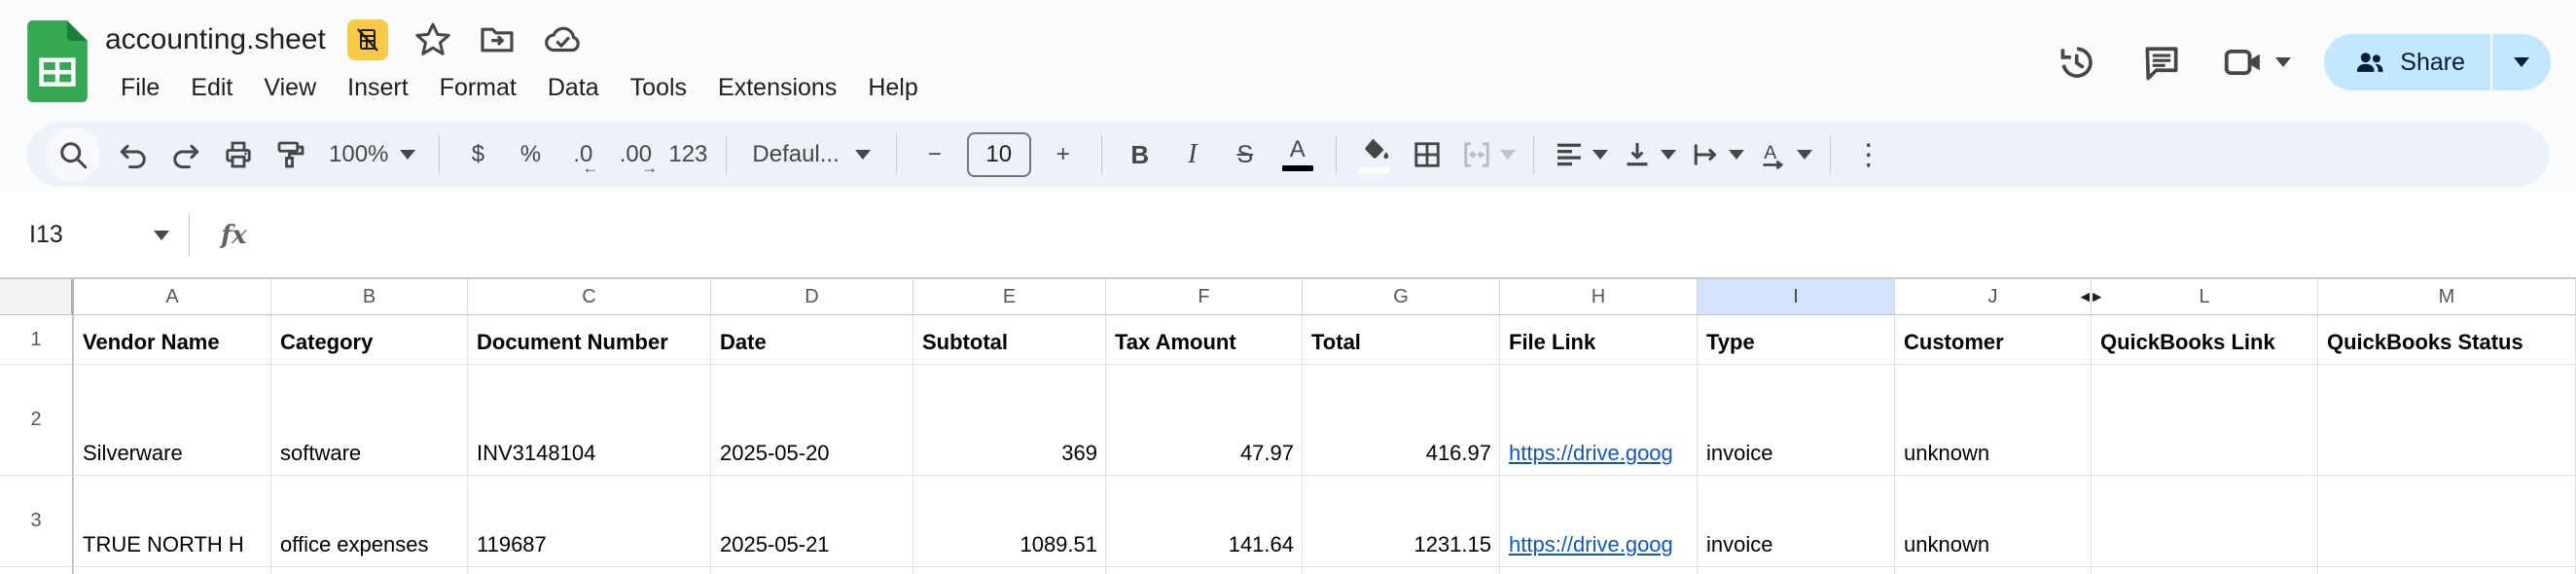 This screenshot has width=2576, height=574. What do you see at coordinates (37, 521) in the screenshot?
I see `row-header-3: 3` at bounding box center [37, 521].